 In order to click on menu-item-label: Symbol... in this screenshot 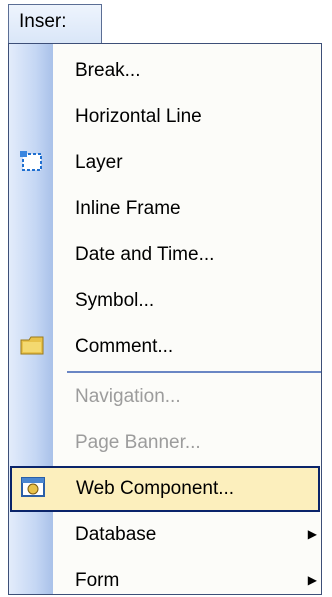, I will do `click(115, 300)`.